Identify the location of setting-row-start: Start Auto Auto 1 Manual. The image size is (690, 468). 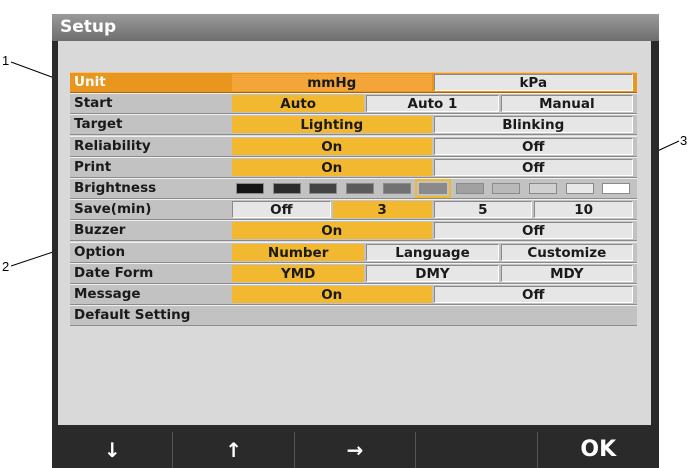
(353, 104).